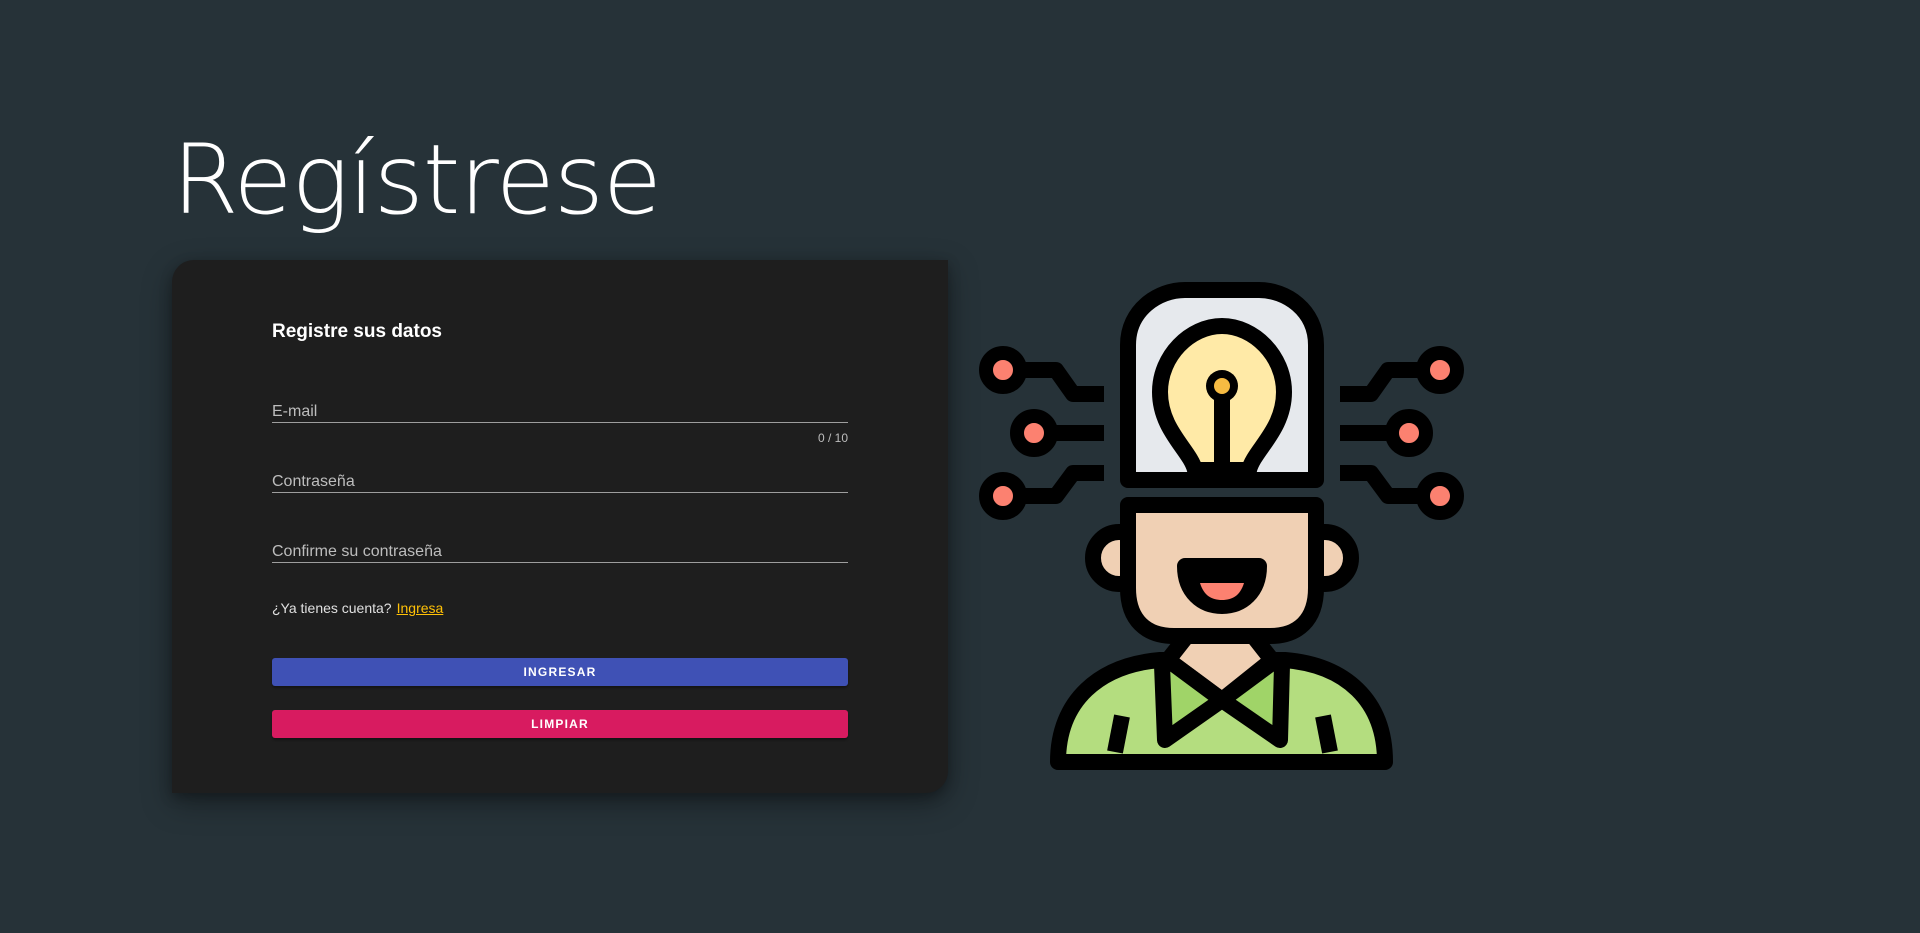 Image resolution: width=1920 pixels, height=933 pixels. What do you see at coordinates (1221, 526) in the screenshot?
I see `person-with-idea-lightbulb-icon` at bounding box center [1221, 526].